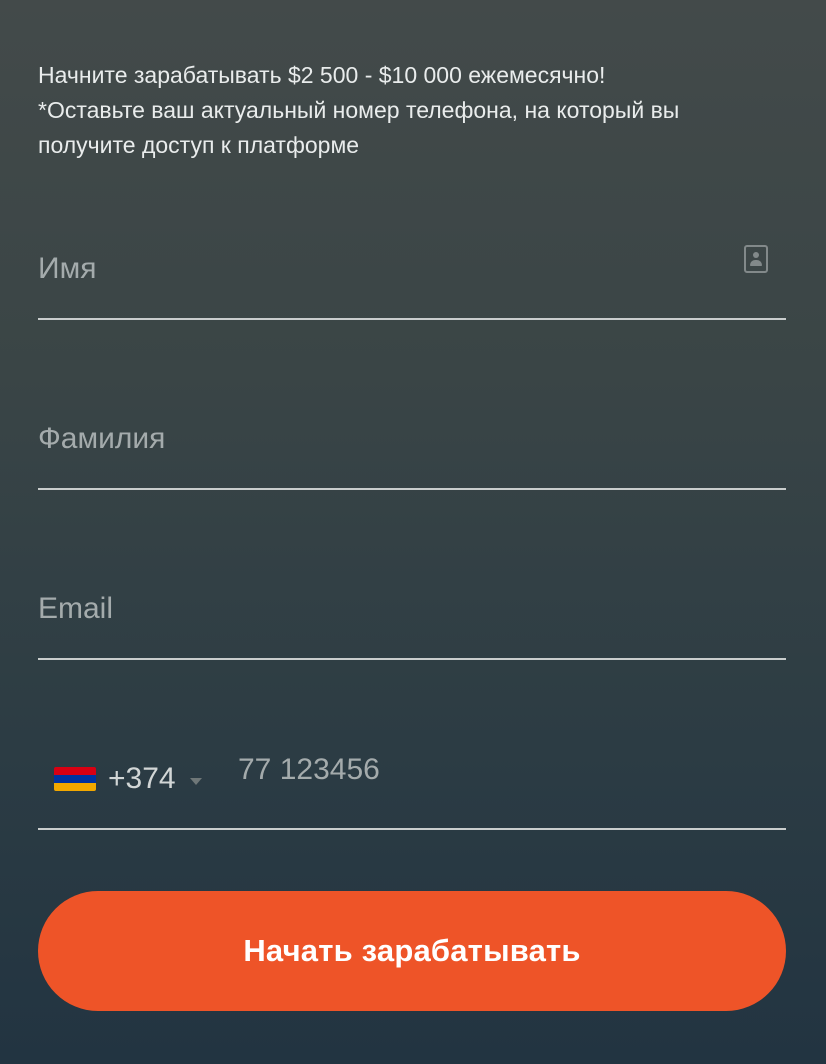  I want to click on phone-field: +374, so click(412, 780).